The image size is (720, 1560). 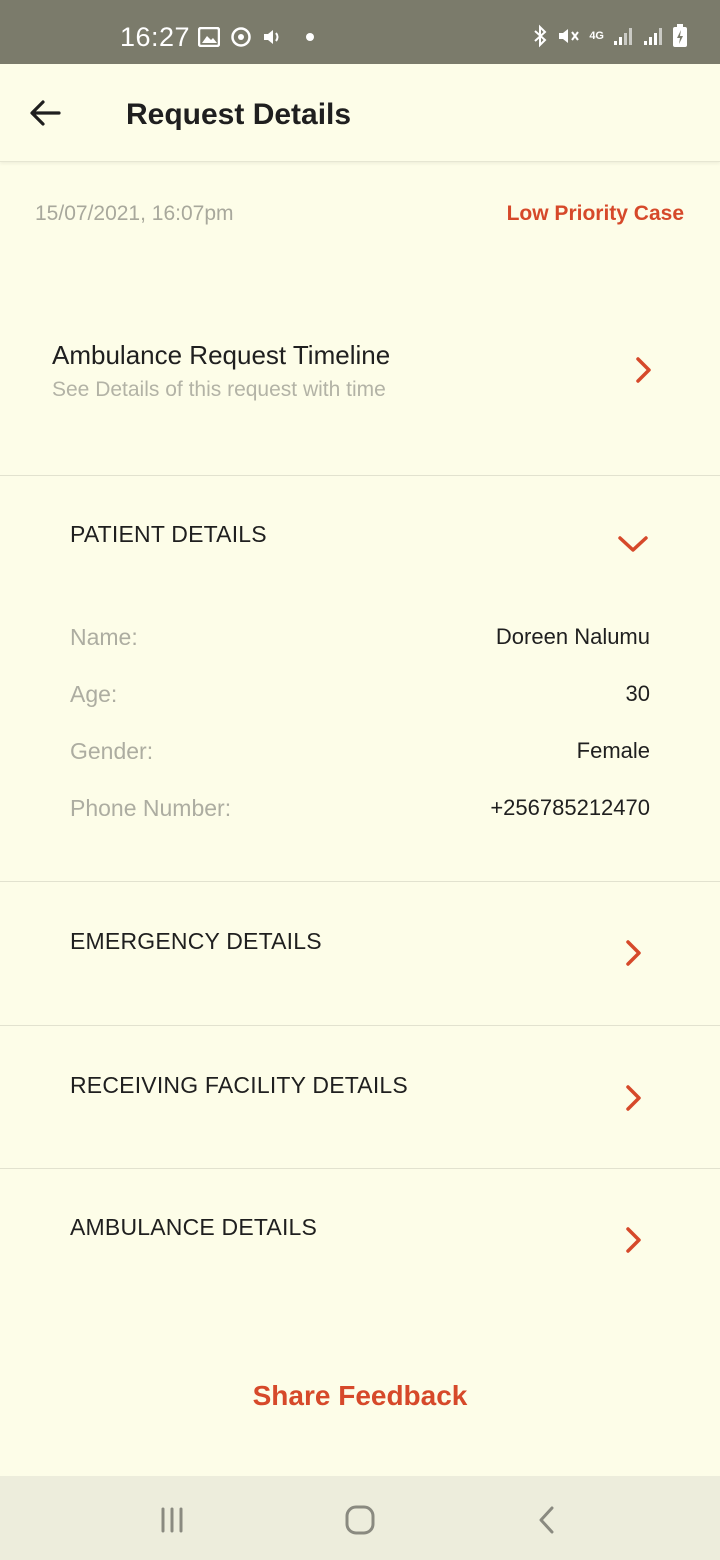 I want to click on system-nav-bar, so click(x=360, y=1518).